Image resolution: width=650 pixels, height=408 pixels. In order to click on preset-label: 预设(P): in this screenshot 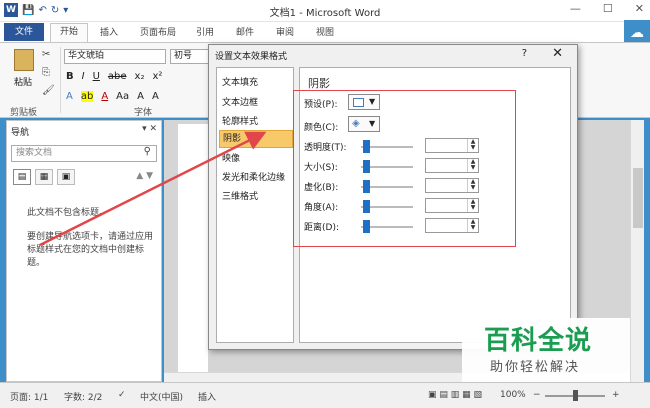, I will do `click(321, 105)`.